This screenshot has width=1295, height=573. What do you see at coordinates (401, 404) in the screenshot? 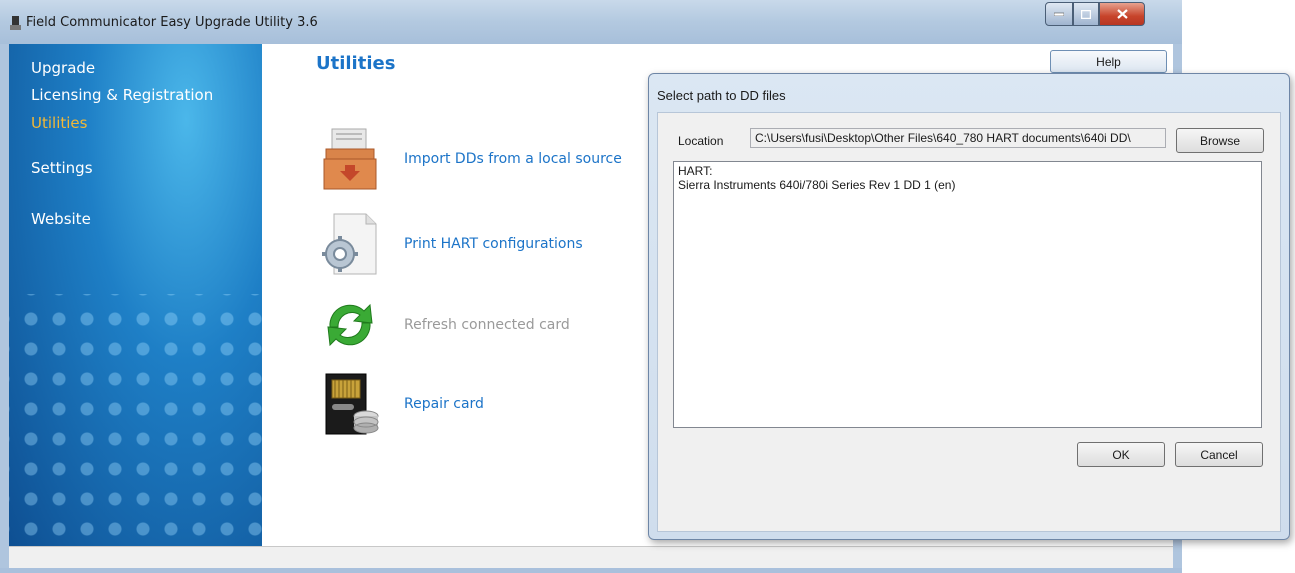
I see `repair-card-item: Repair card` at bounding box center [401, 404].